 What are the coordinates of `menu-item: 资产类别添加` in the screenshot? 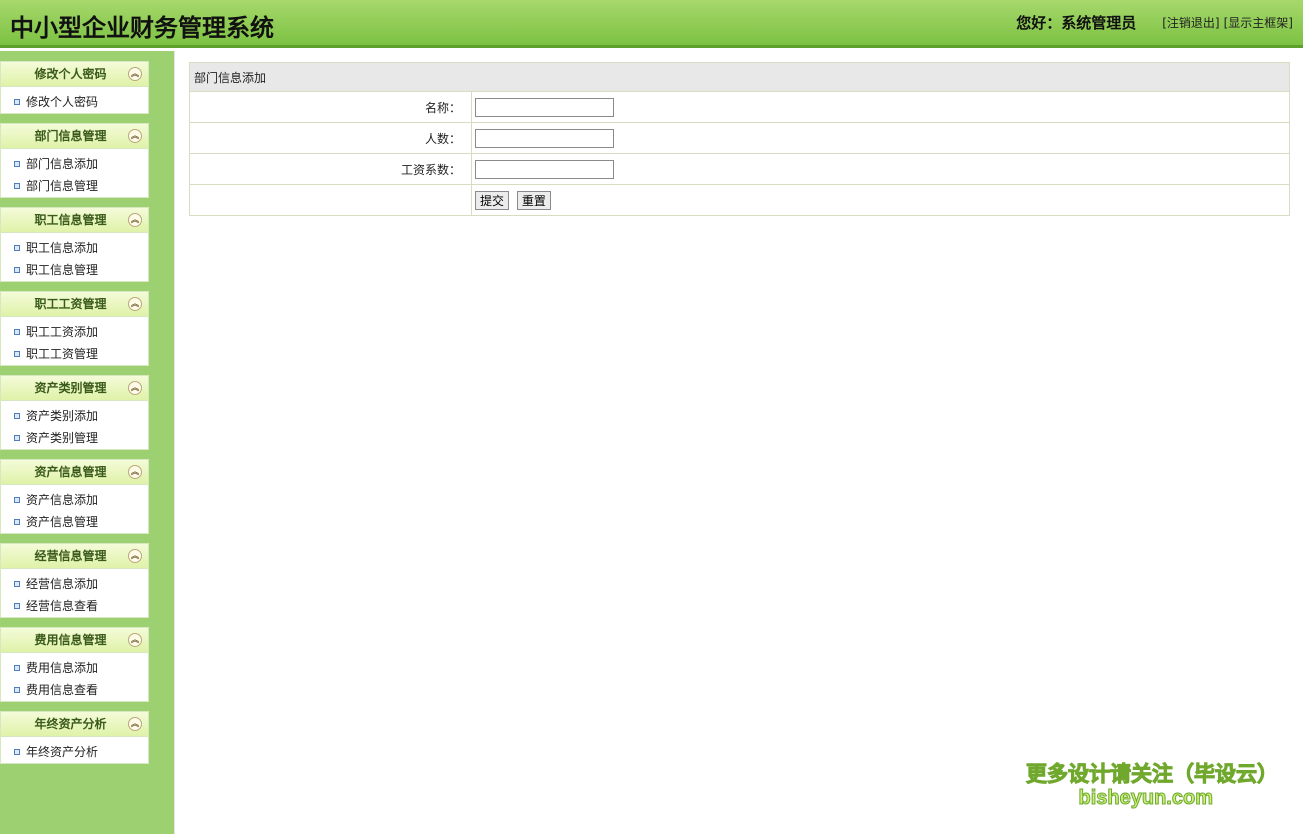 It's located at (74, 416).